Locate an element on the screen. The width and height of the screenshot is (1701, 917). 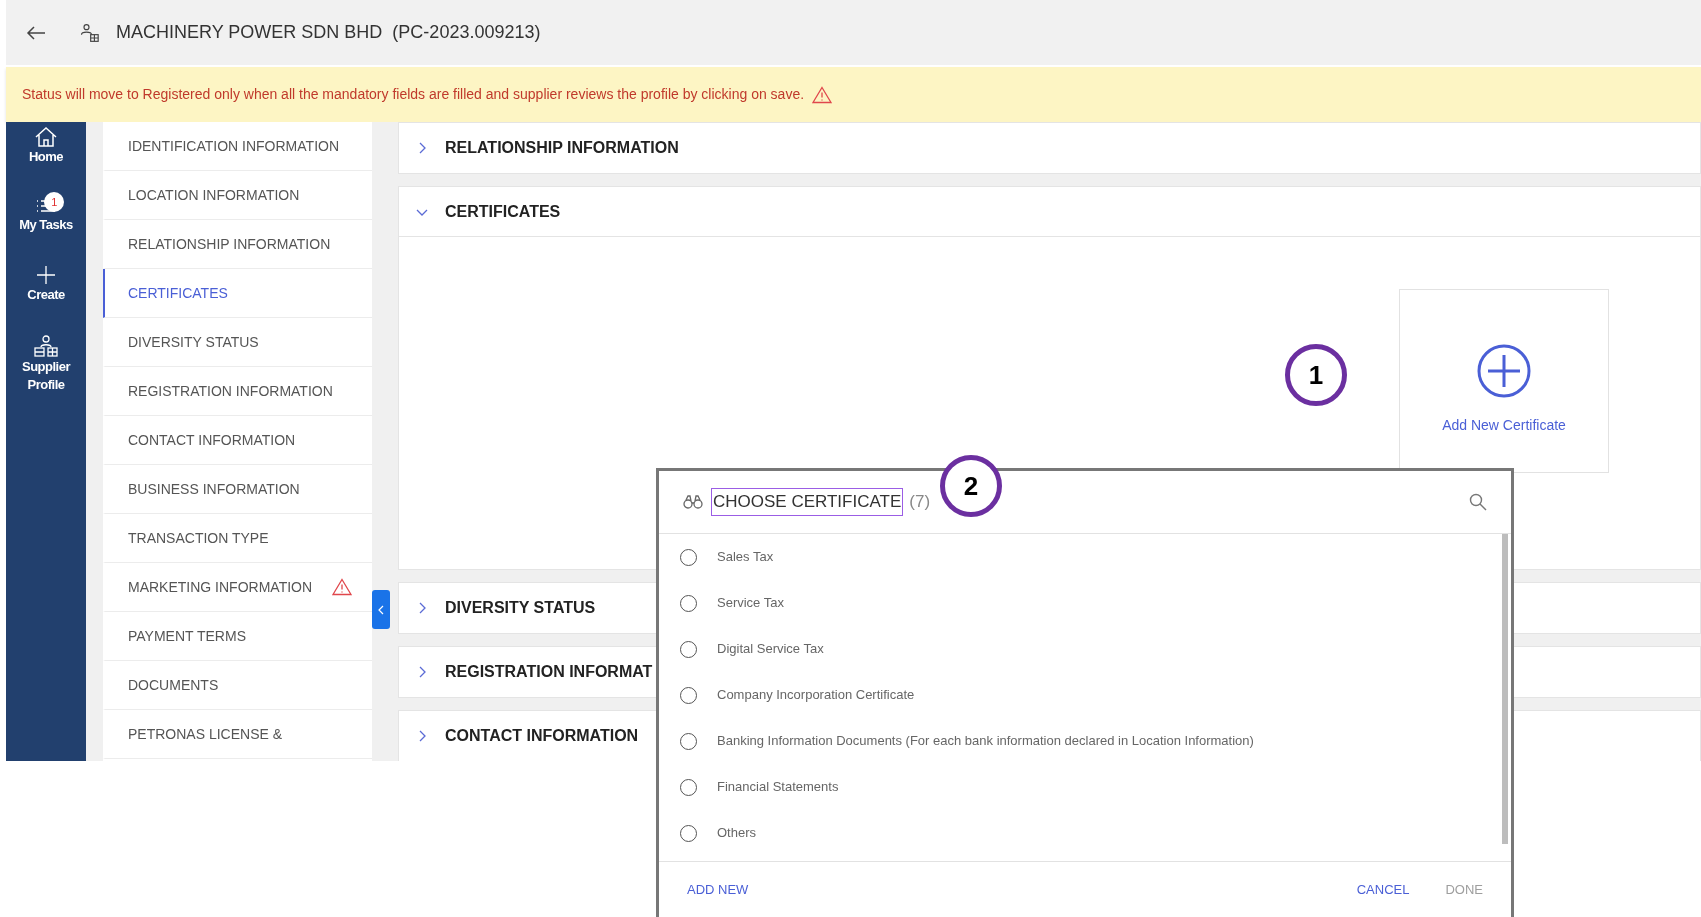
section-title: CONTACT INFORMATION is located at coordinates (542, 736).